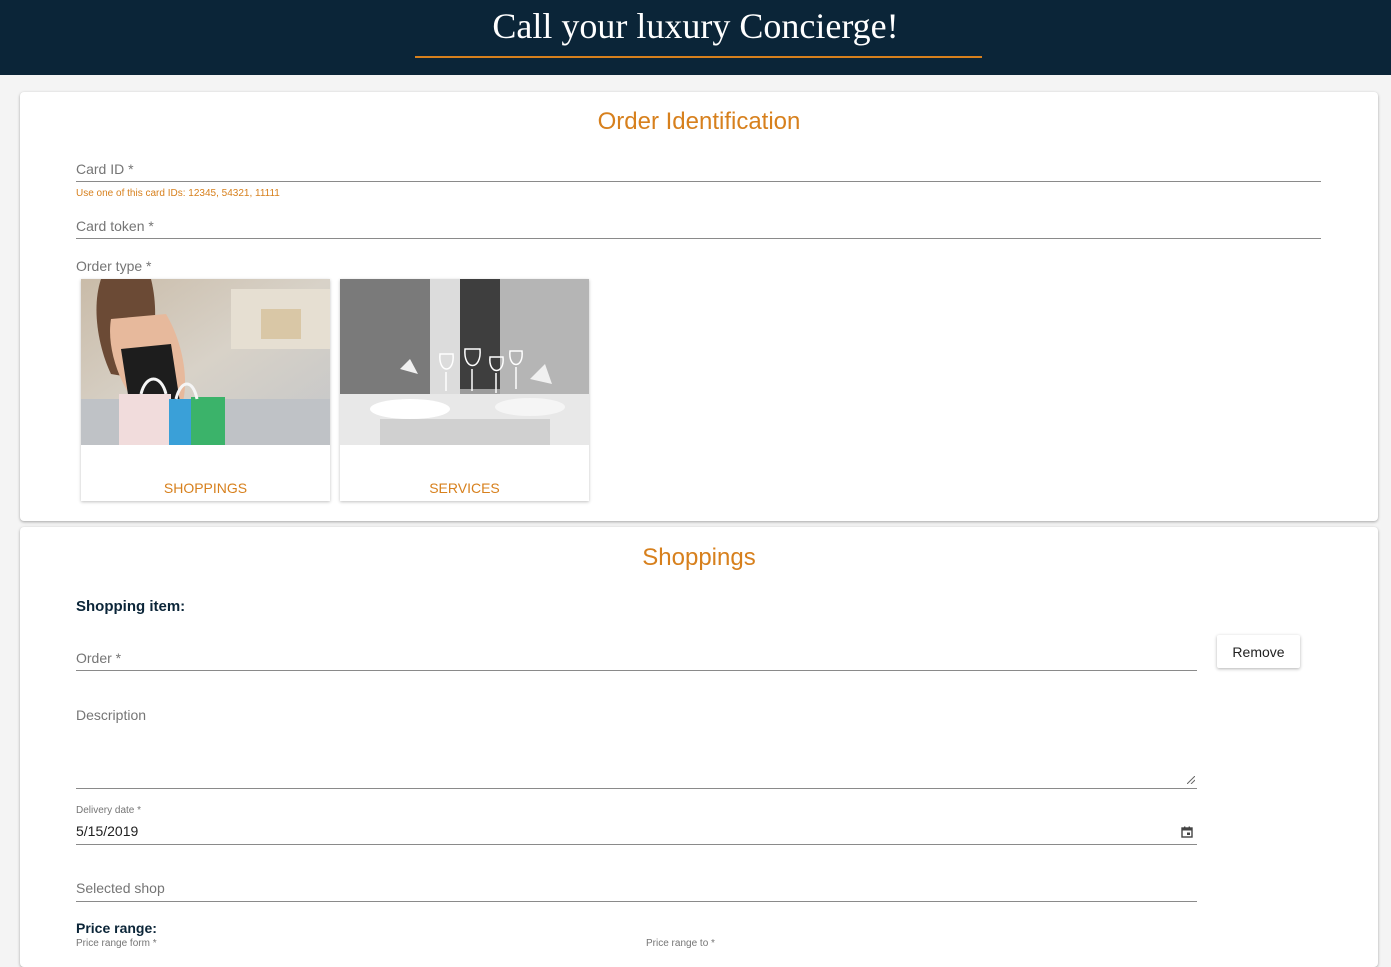  I want to click on order-field: Order *, so click(636, 658).